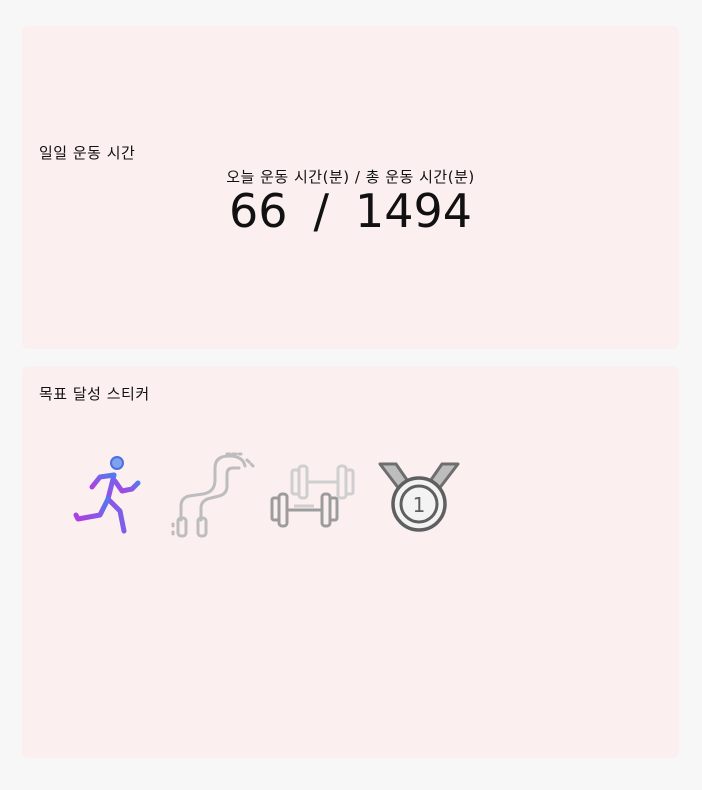  What do you see at coordinates (258, 211) in the screenshot?
I see `today-minutes-value: 66` at bounding box center [258, 211].